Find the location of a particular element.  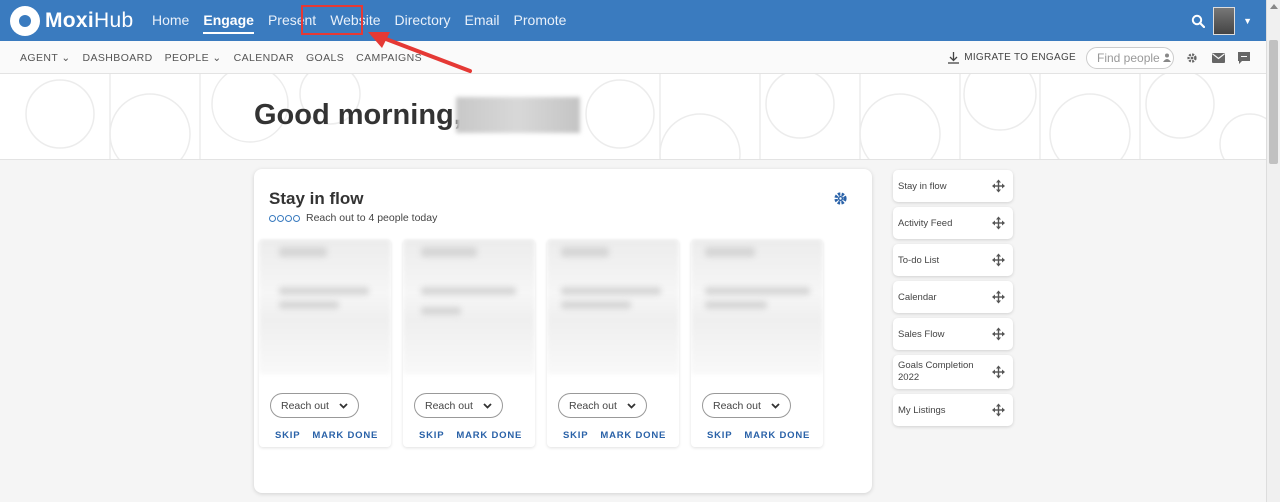

moxihub-logo: MoxiHub is located at coordinates (71, 21).